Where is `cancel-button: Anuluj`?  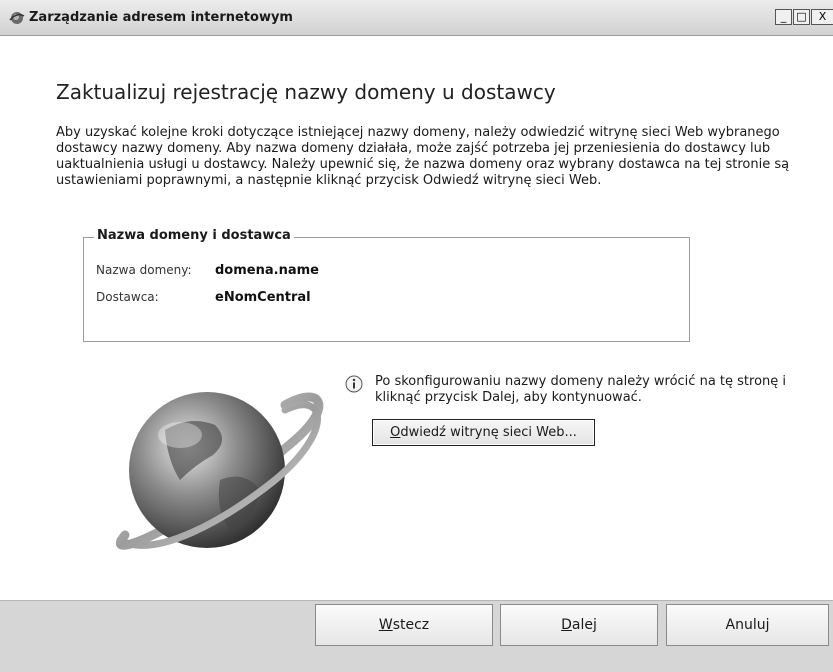
cancel-button: Anuluj is located at coordinates (747, 625).